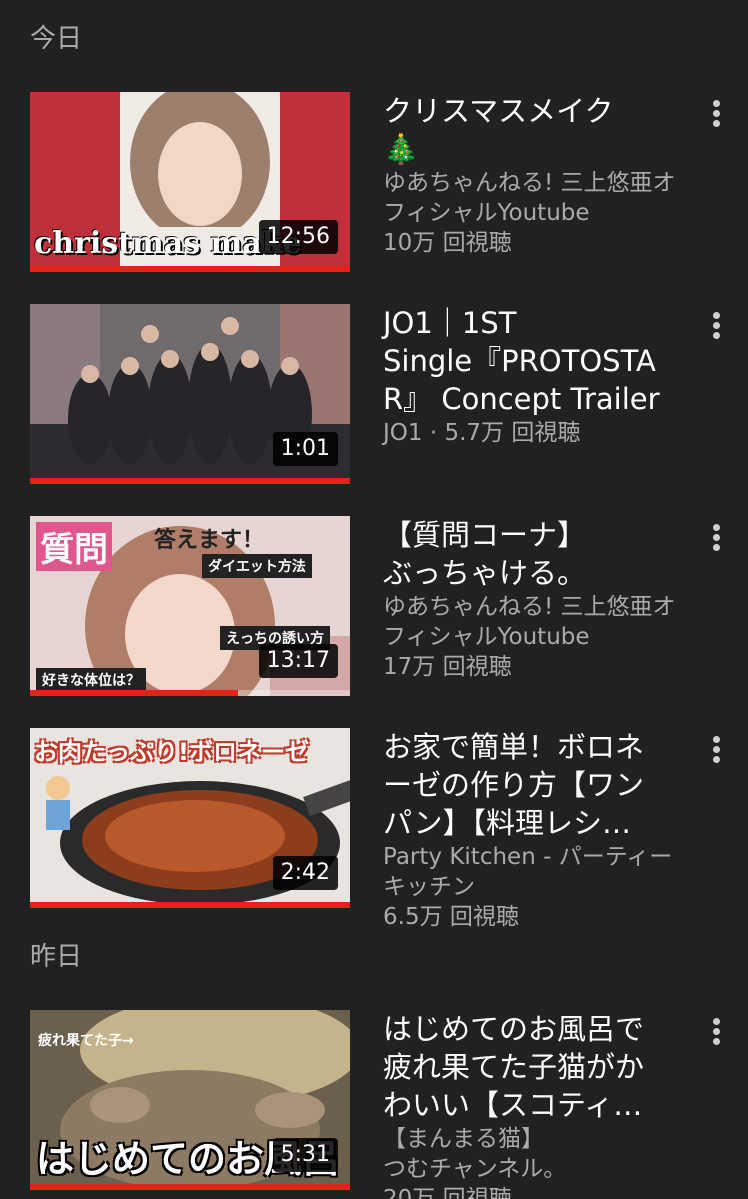  I want to click on view-count: 20万 回視聴, so click(447, 1192).